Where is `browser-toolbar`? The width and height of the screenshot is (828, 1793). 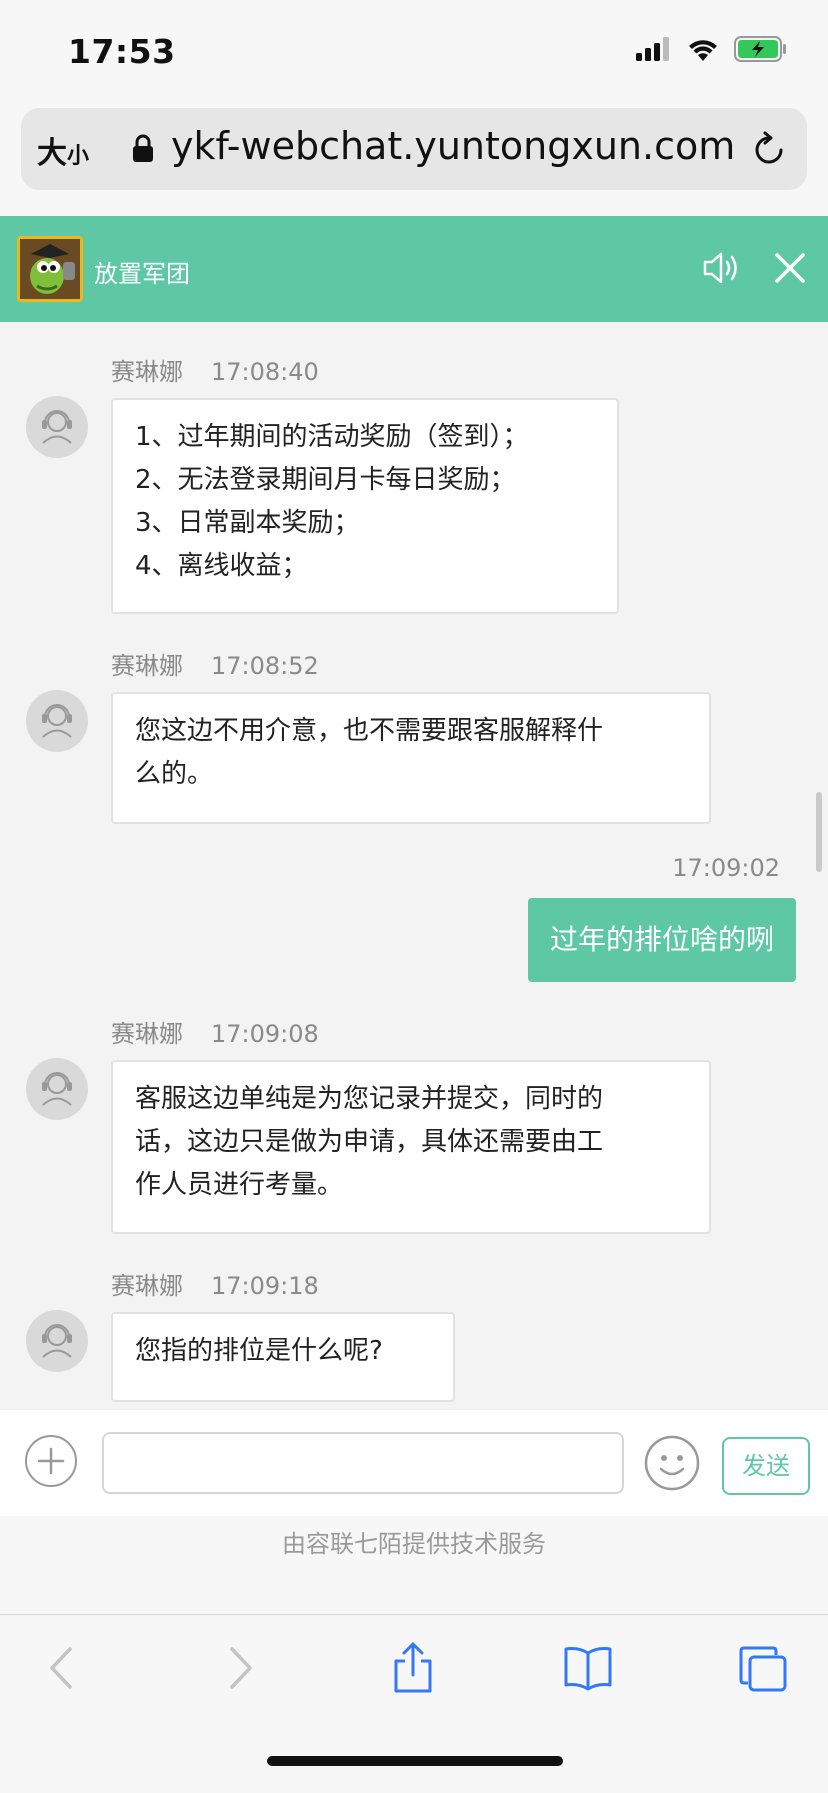
browser-toolbar is located at coordinates (414, 1703).